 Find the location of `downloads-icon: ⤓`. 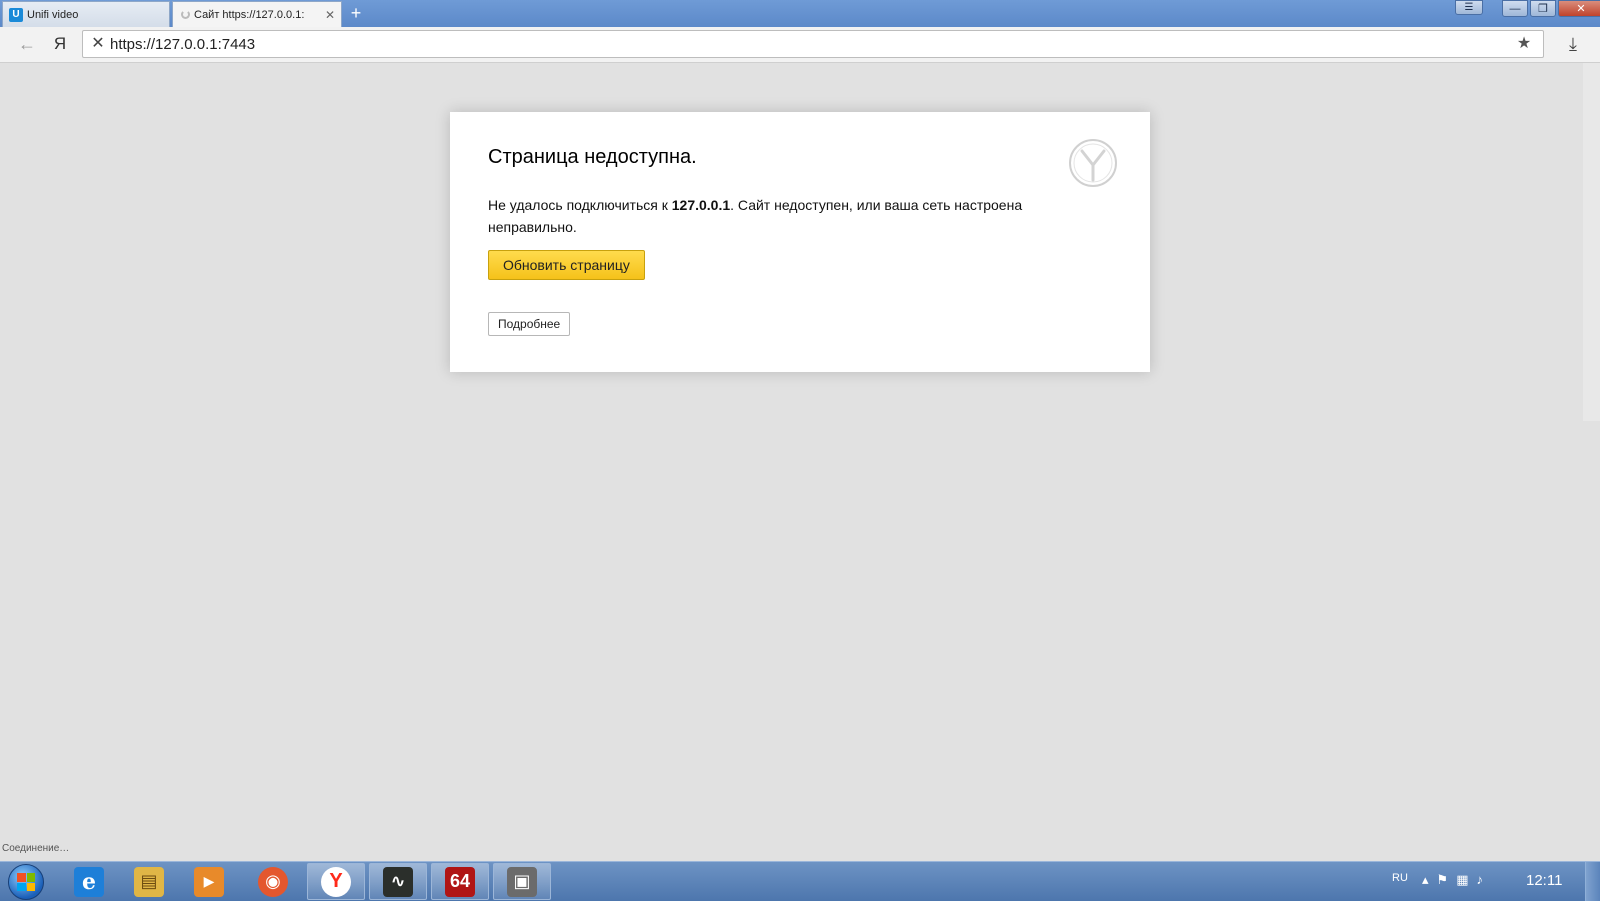

downloads-icon: ⤓ is located at coordinates (1573, 44).